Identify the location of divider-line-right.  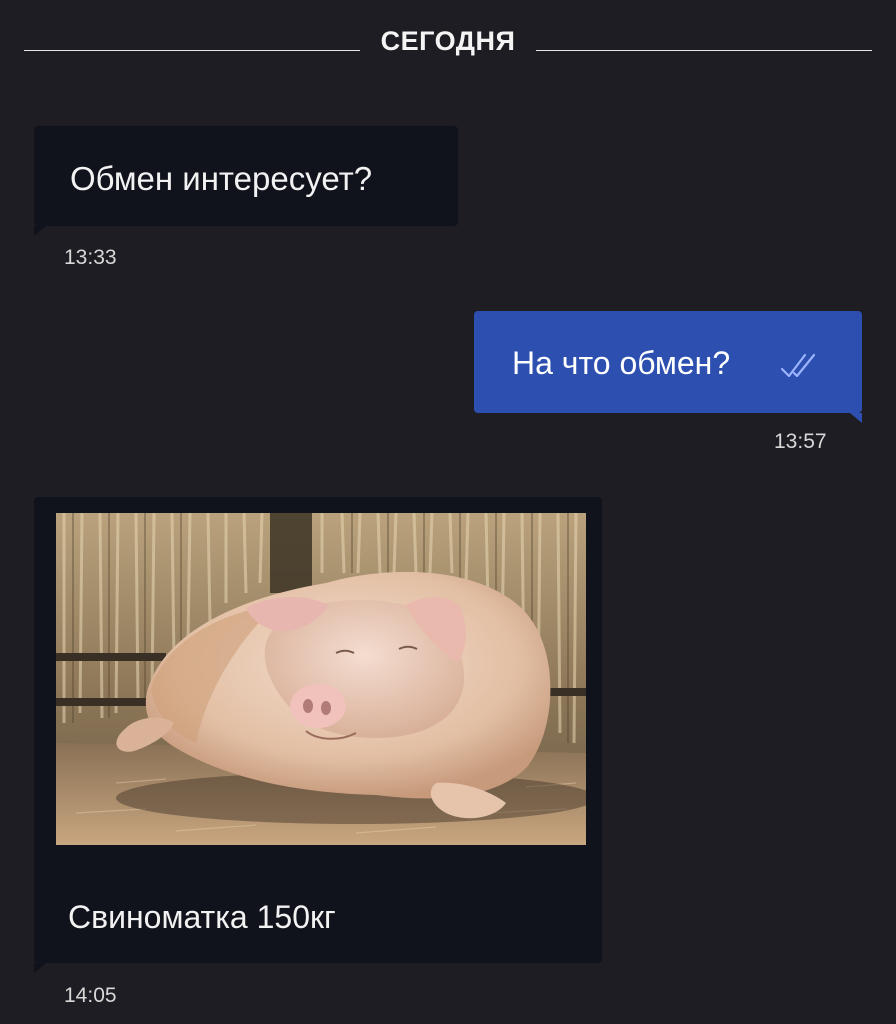
(704, 50).